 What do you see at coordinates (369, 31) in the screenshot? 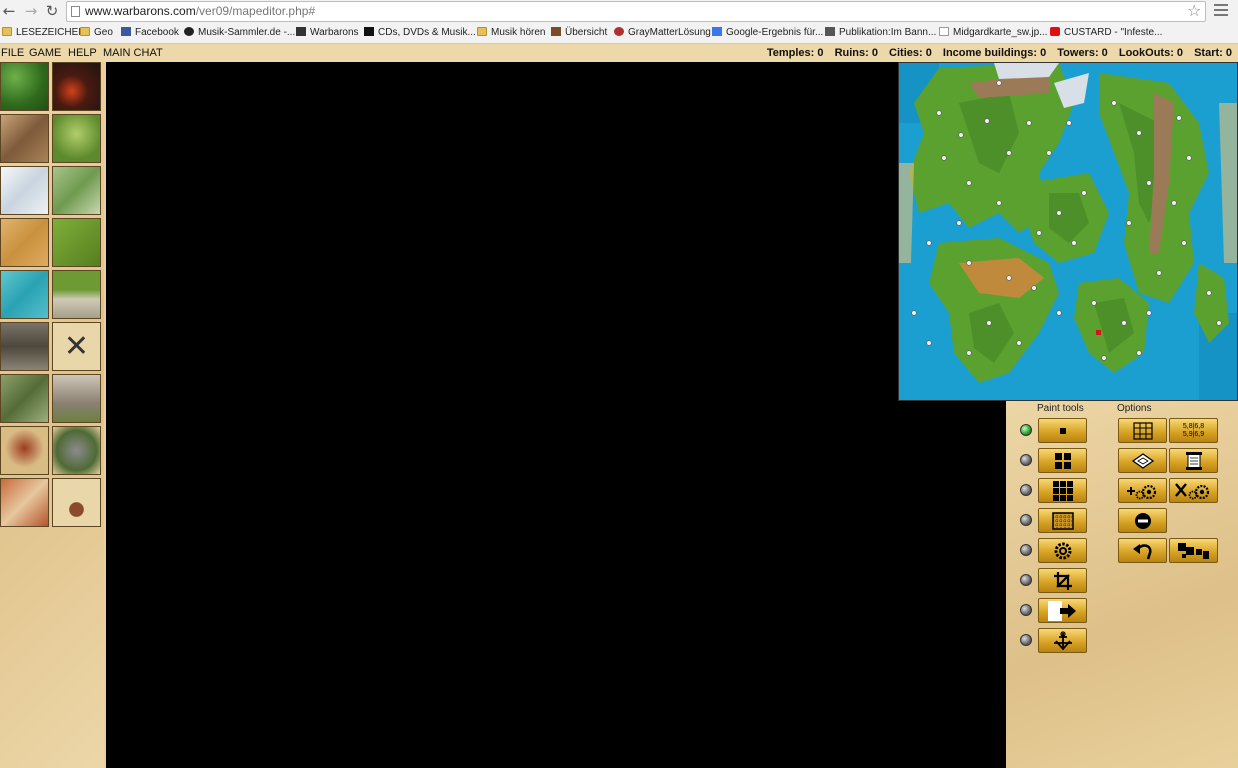
I see `gi-icon` at bounding box center [369, 31].